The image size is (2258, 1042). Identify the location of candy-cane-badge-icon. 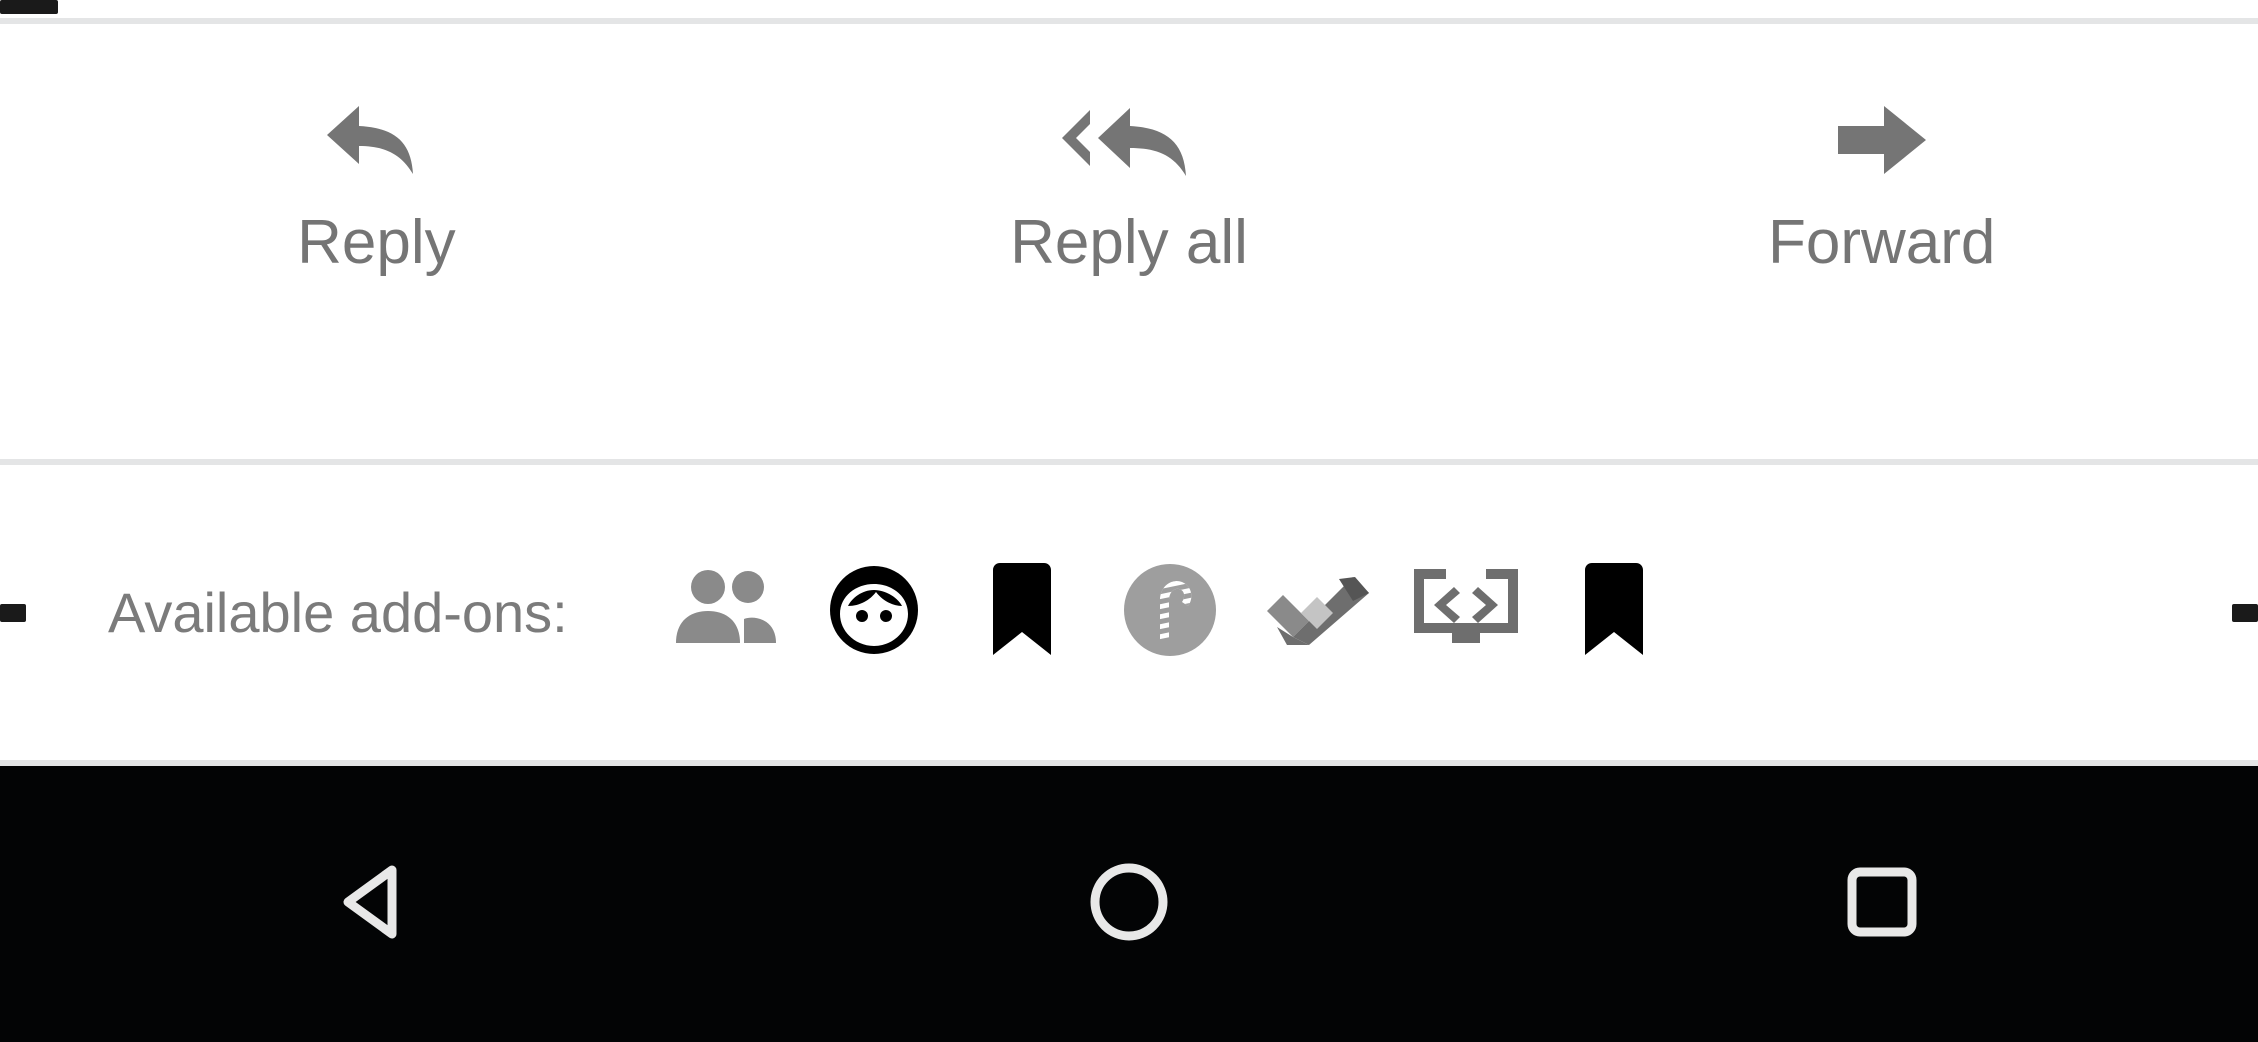
(1170, 612).